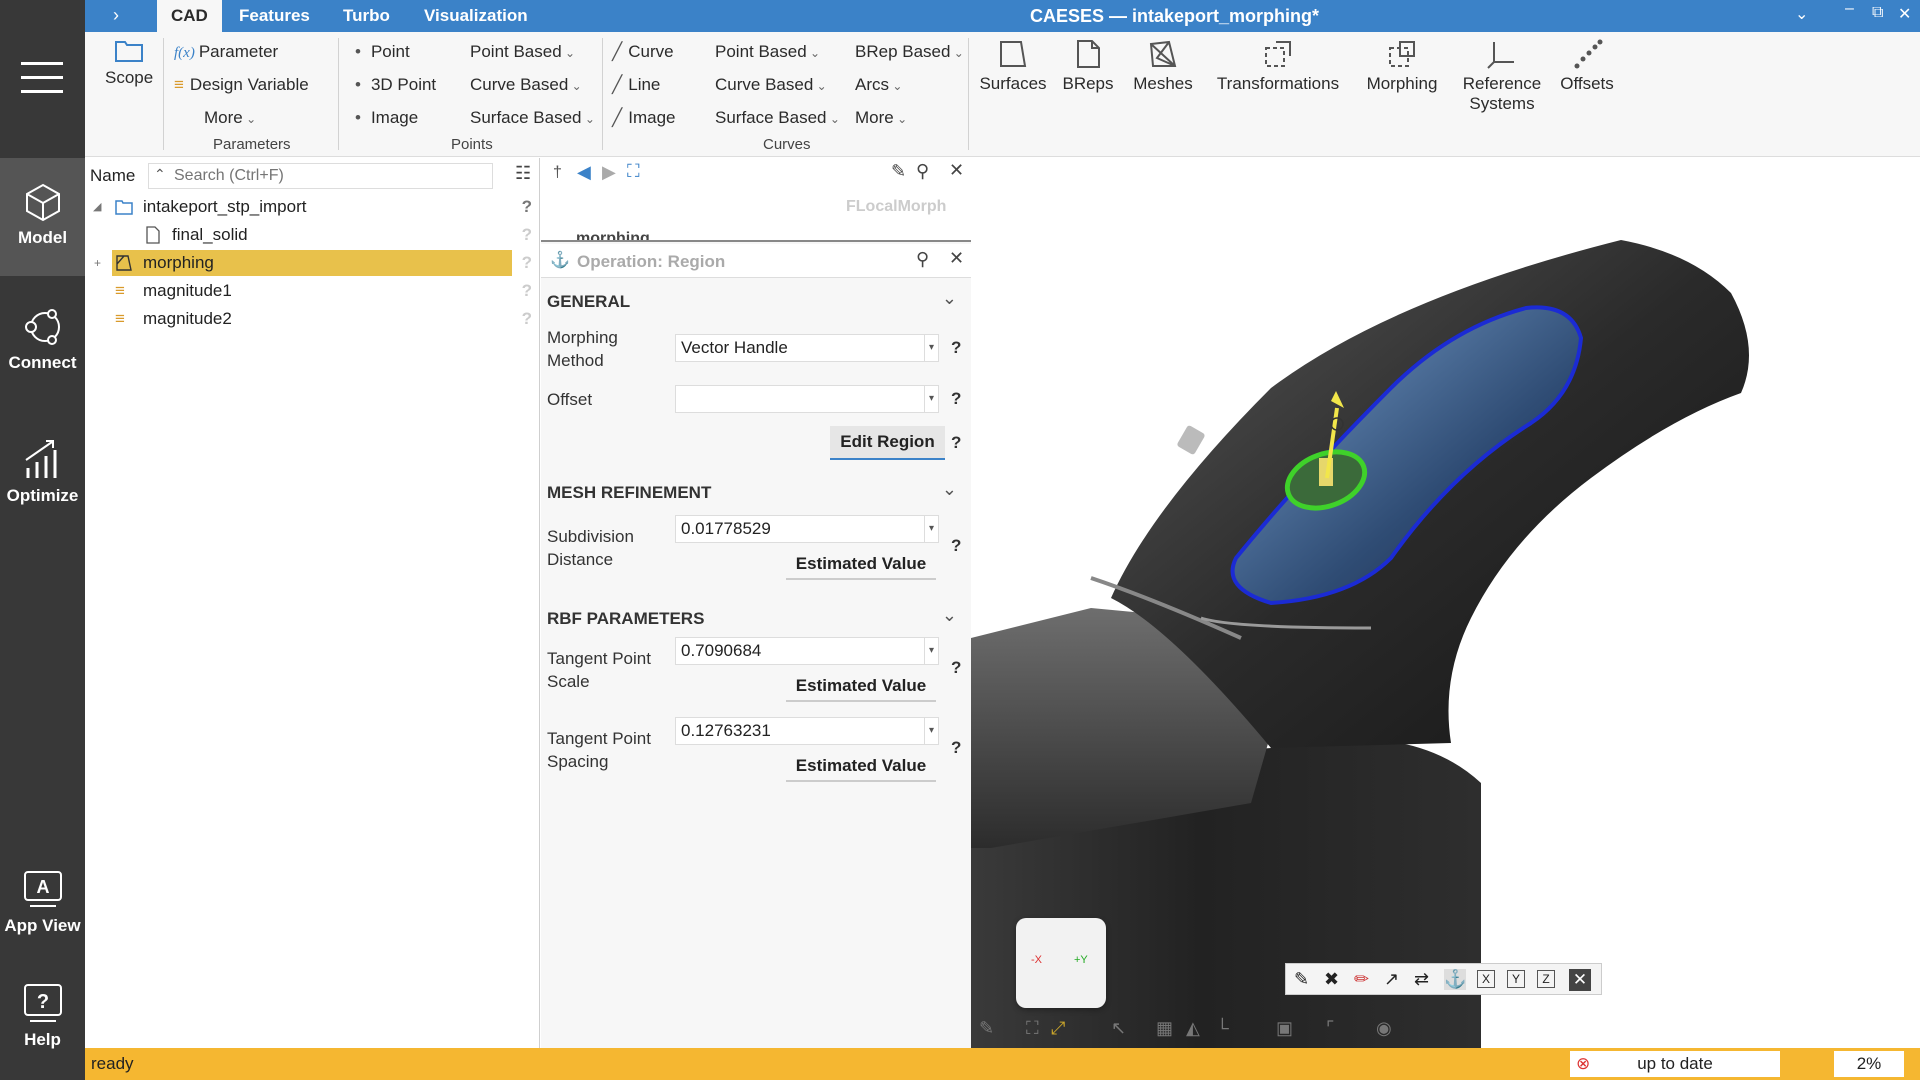 The height and width of the screenshot is (1080, 1920). What do you see at coordinates (807, 529) in the screenshot?
I see `subdivision-distance-input: 0.01778529 ▾` at bounding box center [807, 529].